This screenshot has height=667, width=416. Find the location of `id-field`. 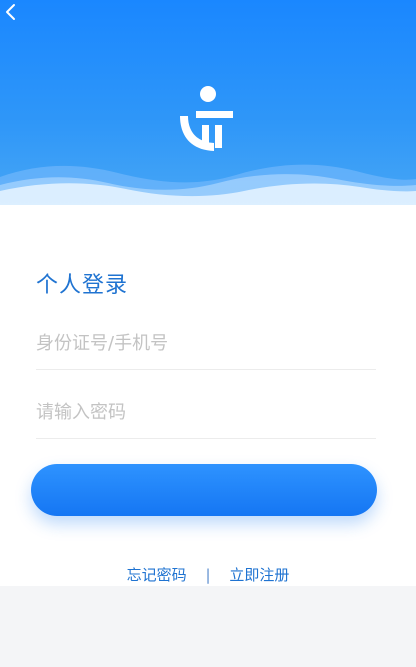

id-field is located at coordinates (206, 343).